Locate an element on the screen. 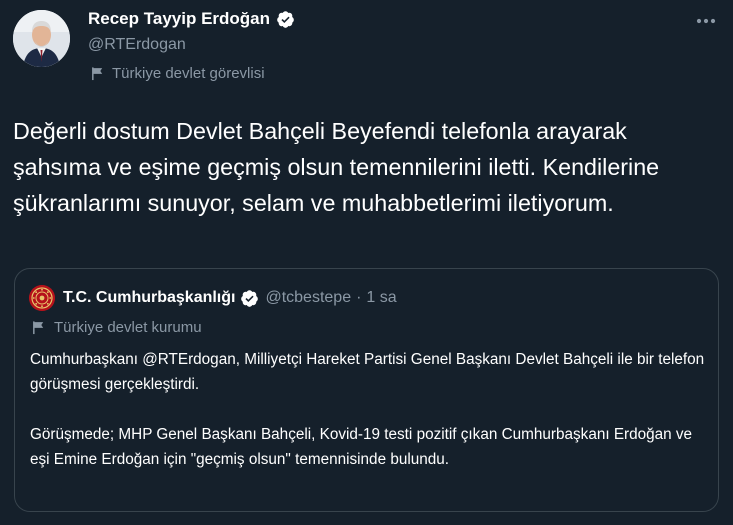 This screenshot has width=733, height=525. presidential-seal-icon is located at coordinates (42, 298).